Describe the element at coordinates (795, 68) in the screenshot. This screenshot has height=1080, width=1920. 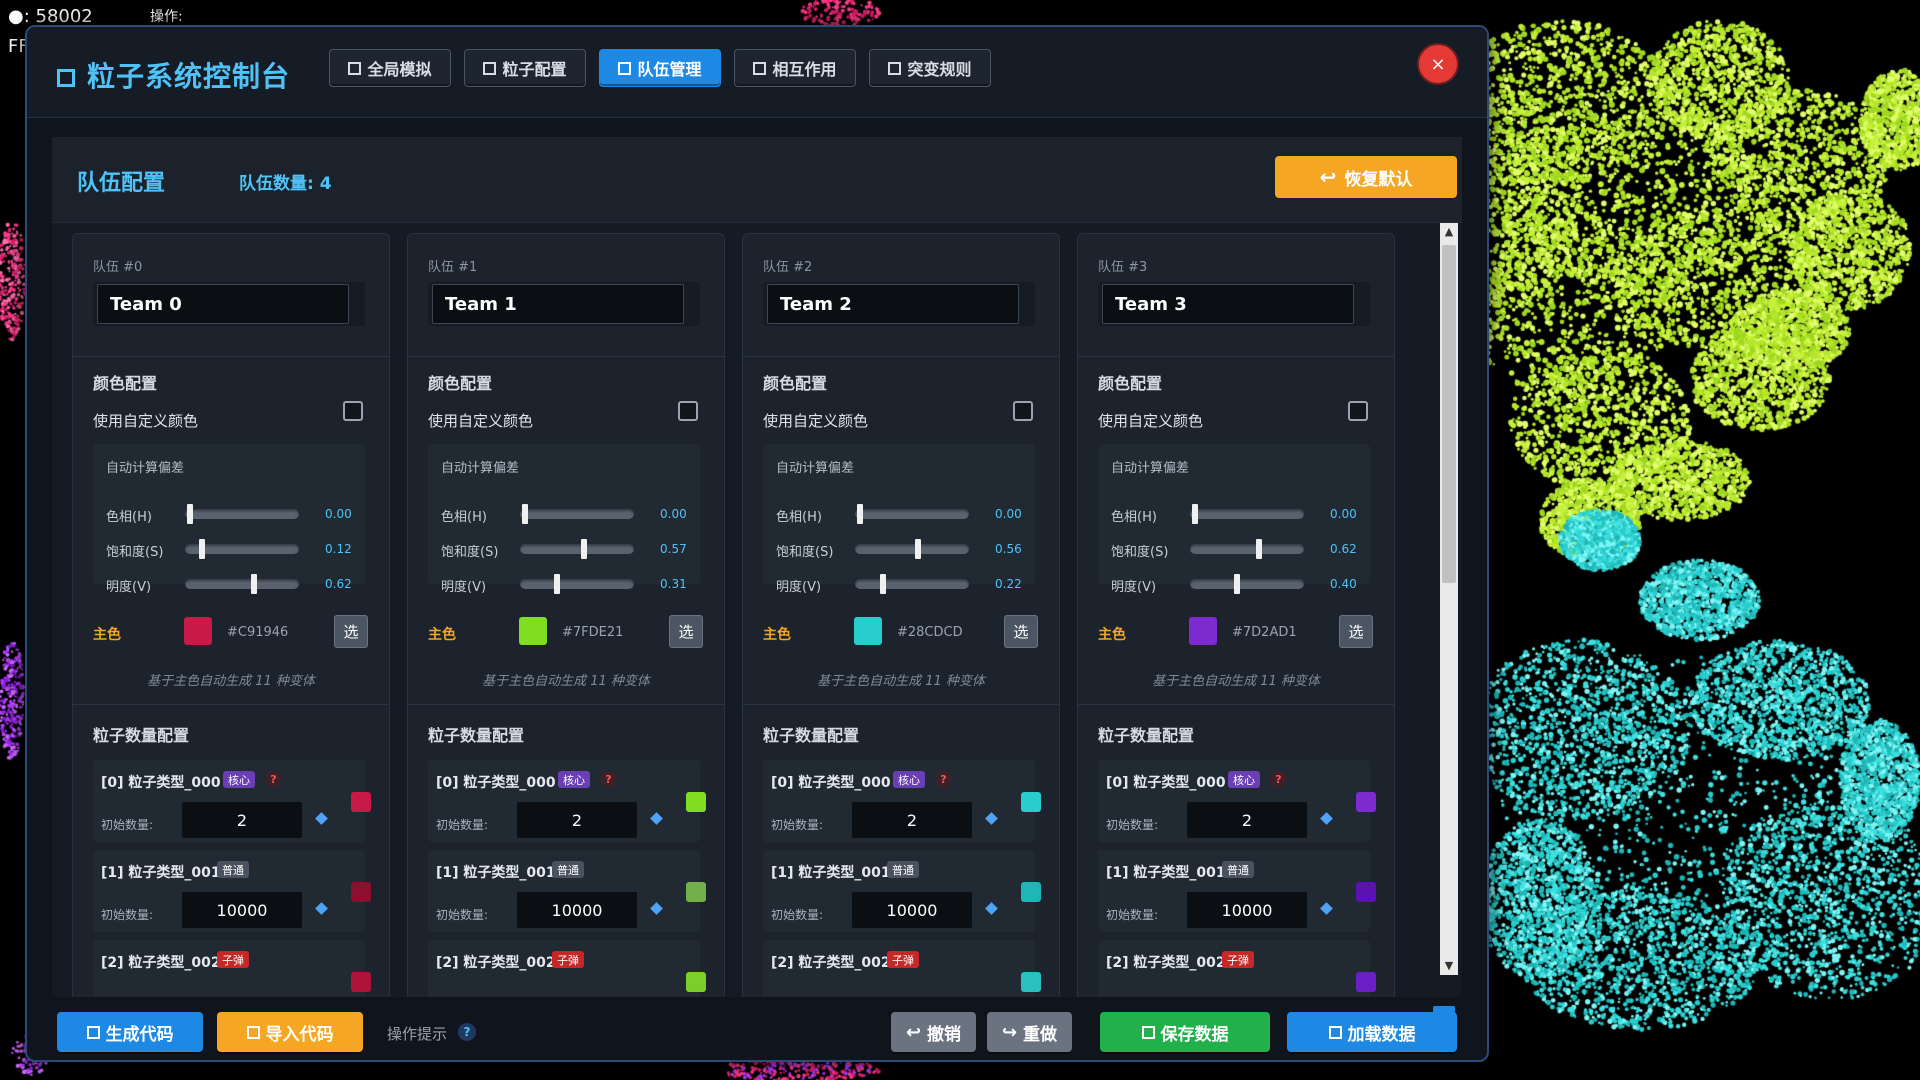
I see `tab-interactions: 相互作用` at that location.